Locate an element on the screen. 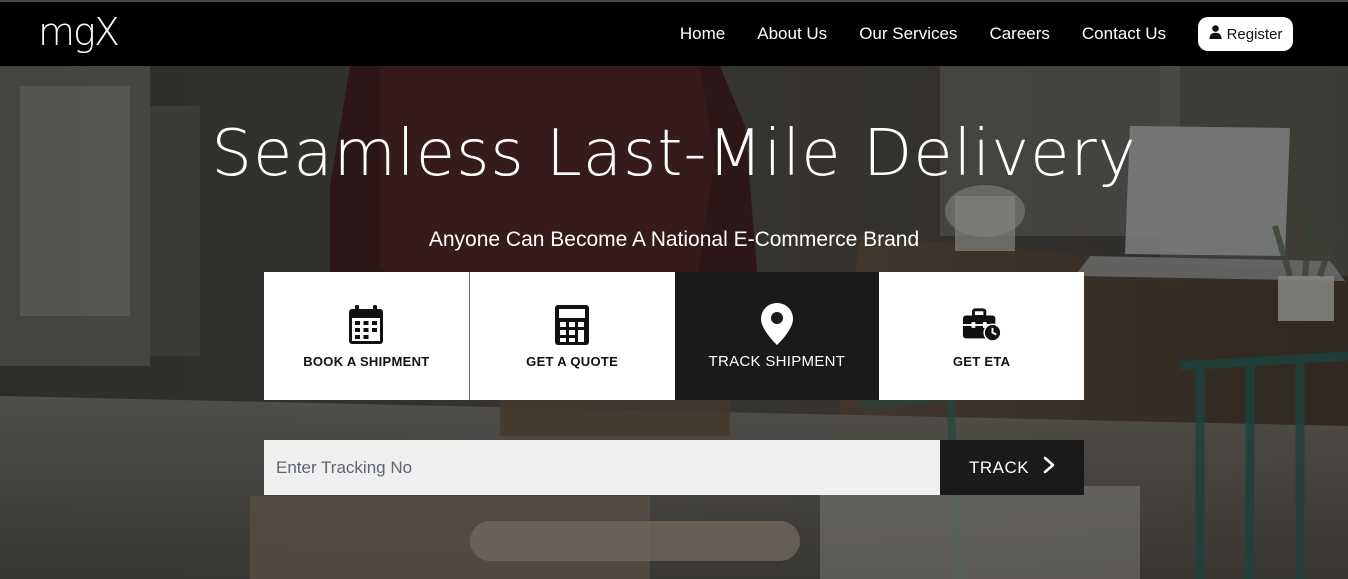 The height and width of the screenshot is (579, 1348). user-icon is located at coordinates (1215, 34).